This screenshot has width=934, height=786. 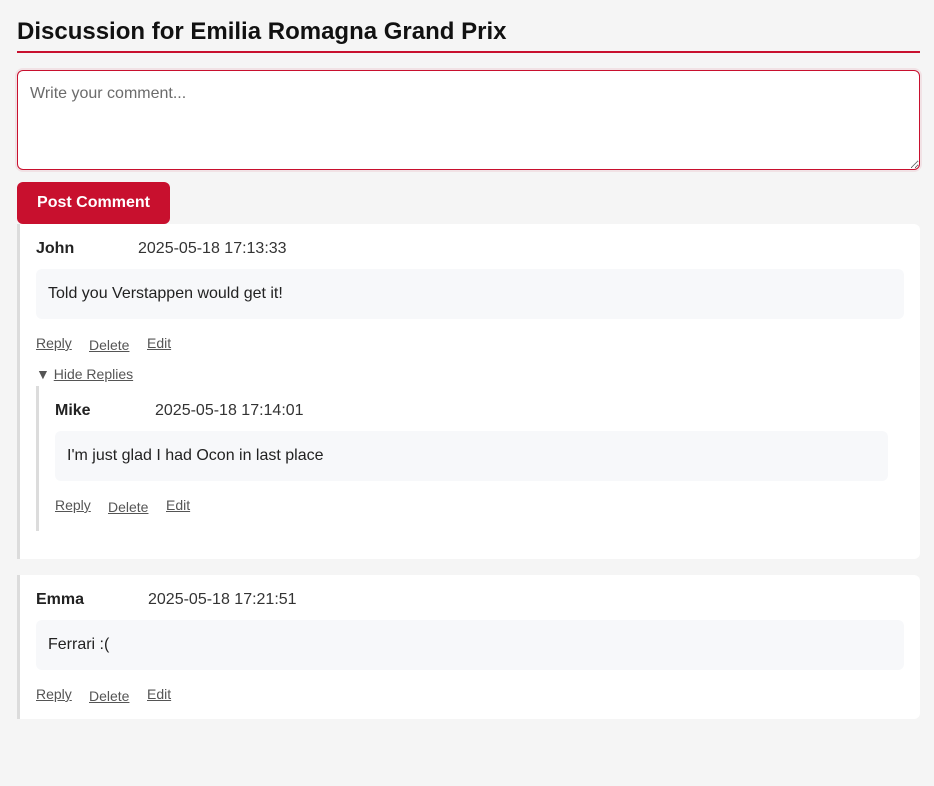 I want to click on comment-text: Told you Verstappen would get it!, so click(x=470, y=294).